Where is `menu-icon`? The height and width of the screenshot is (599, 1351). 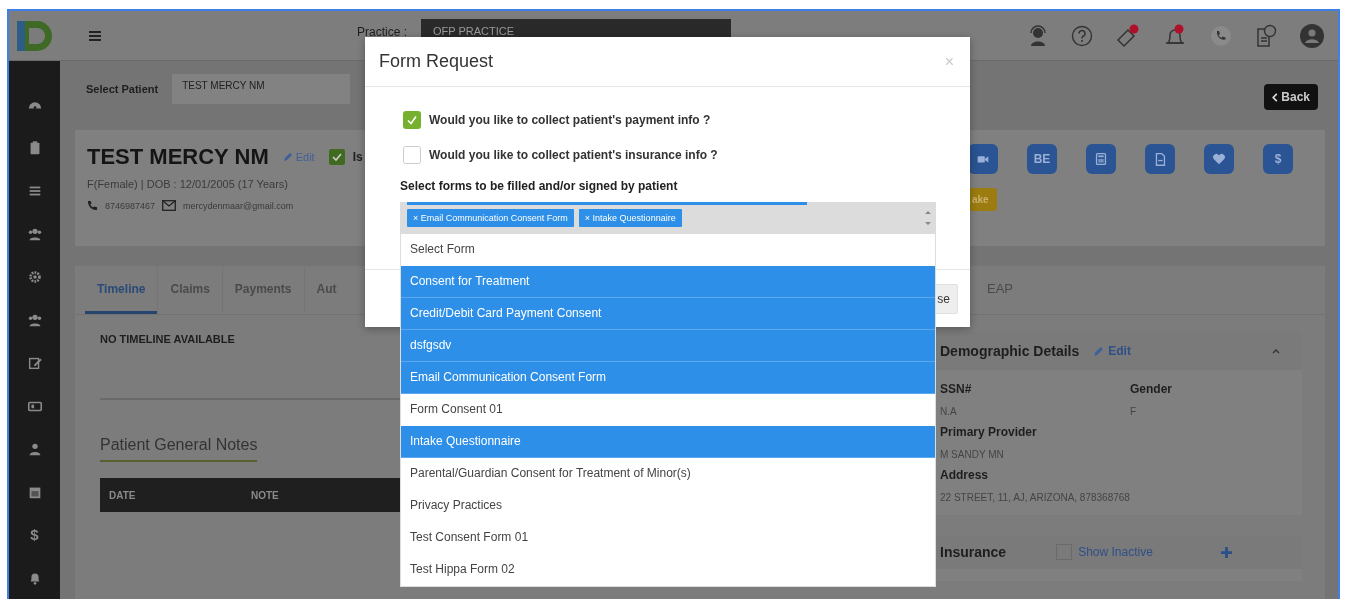
menu-icon is located at coordinates (95, 35).